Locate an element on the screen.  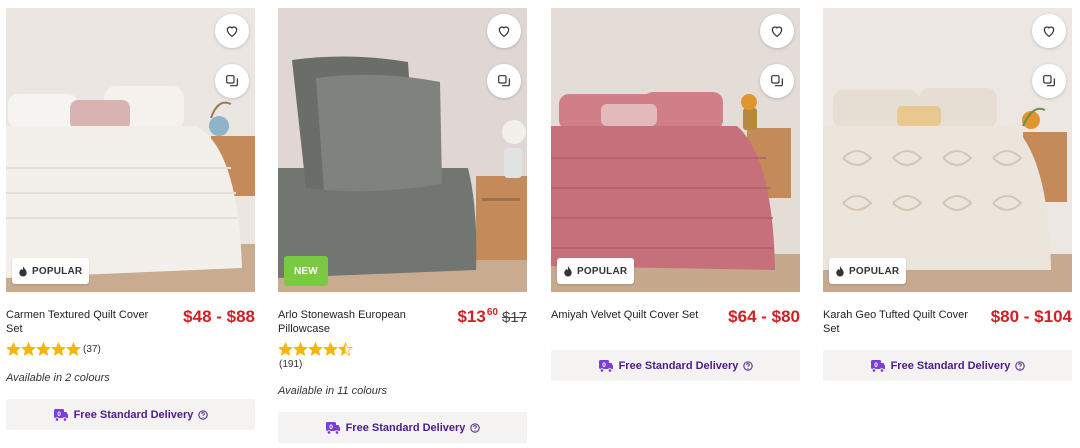
product-price: $48 - $88 is located at coordinates (219, 316).